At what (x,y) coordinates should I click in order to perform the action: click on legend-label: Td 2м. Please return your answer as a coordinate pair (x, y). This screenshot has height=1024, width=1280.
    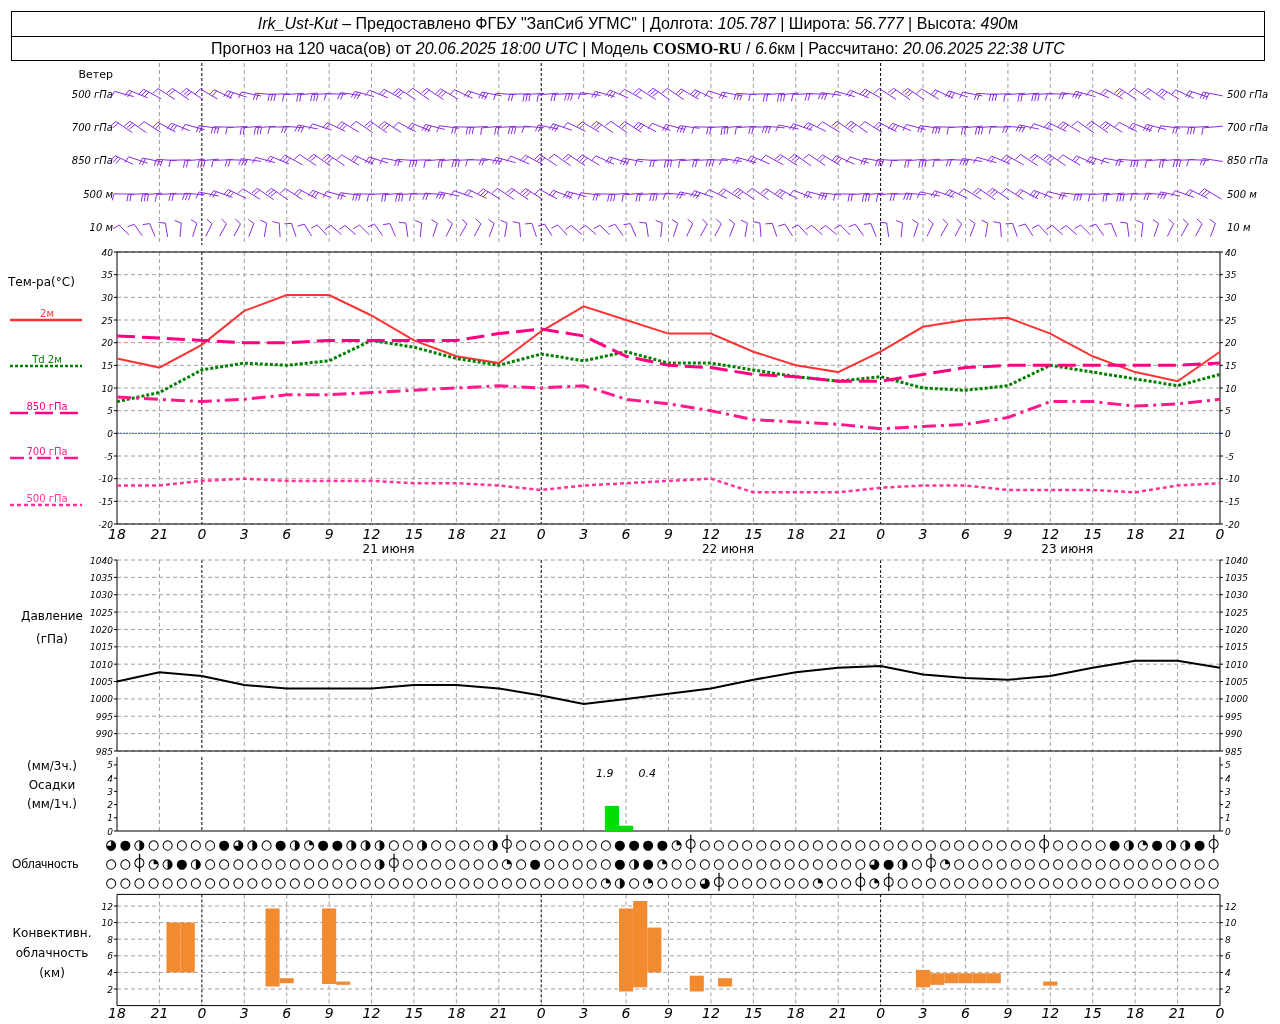
    Looking at the image, I should click on (47, 359).